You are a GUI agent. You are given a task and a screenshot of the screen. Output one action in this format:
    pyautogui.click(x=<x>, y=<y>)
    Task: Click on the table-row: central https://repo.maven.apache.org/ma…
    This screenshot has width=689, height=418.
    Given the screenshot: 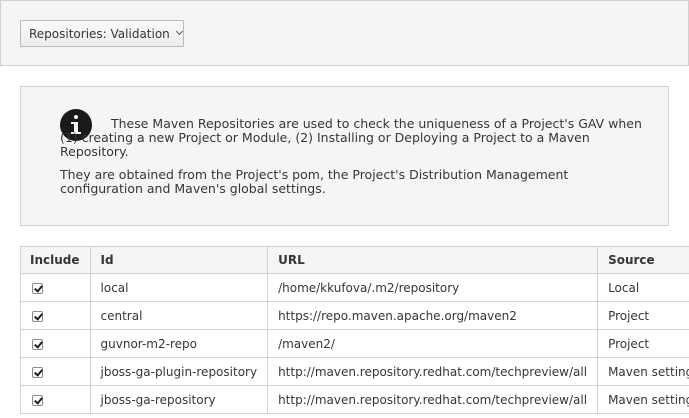 What is the action you would take?
    pyautogui.click(x=354, y=315)
    